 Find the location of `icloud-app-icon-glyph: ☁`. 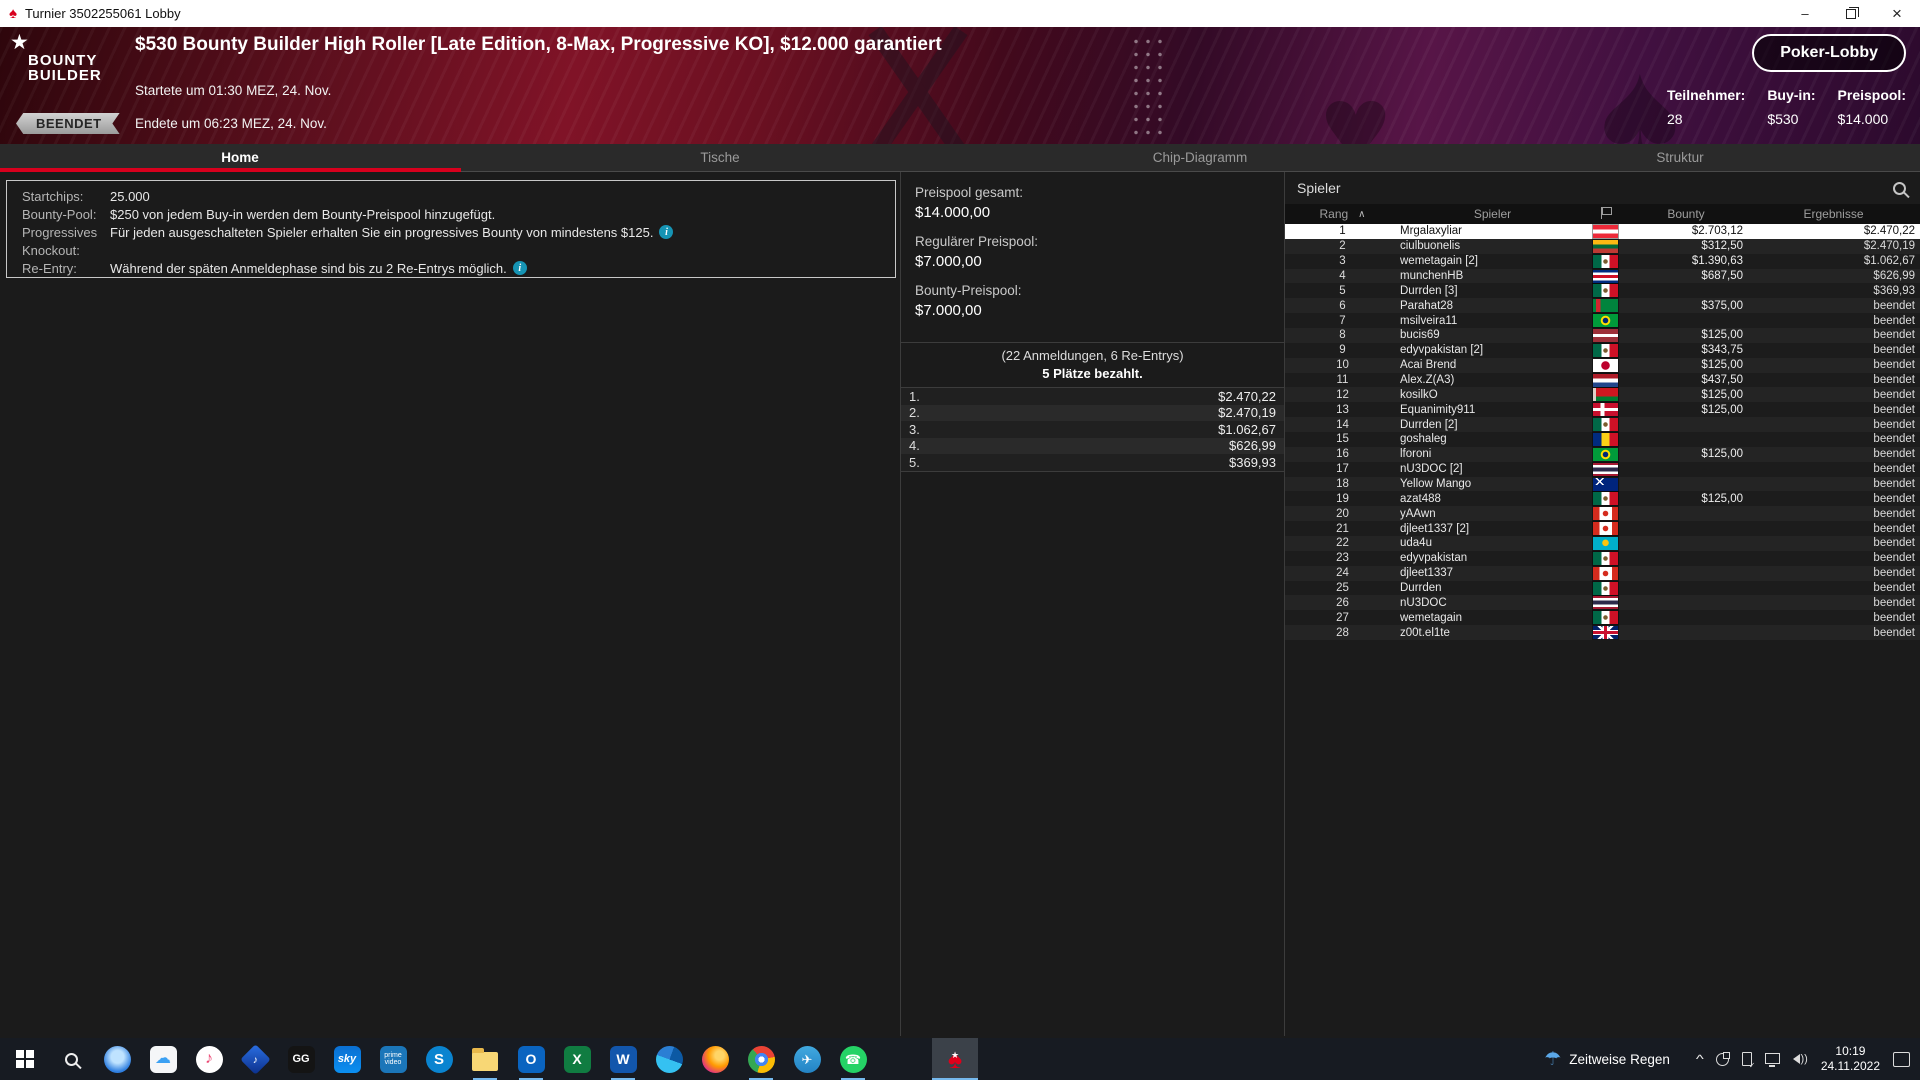

icloud-app-icon-glyph: ☁ is located at coordinates (163, 1059).